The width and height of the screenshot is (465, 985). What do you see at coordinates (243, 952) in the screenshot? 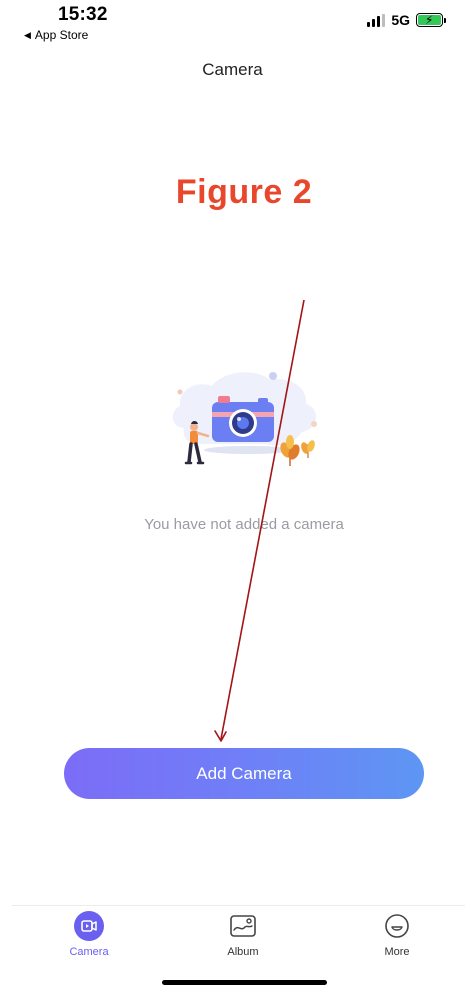
I see `tab-album-label: Album` at bounding box center [243, 952].